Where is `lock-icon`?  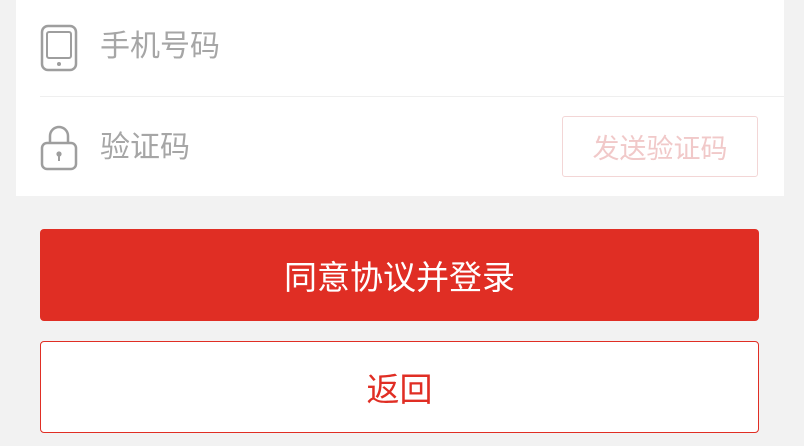 lock-icon is located at coordinates (59, 147).